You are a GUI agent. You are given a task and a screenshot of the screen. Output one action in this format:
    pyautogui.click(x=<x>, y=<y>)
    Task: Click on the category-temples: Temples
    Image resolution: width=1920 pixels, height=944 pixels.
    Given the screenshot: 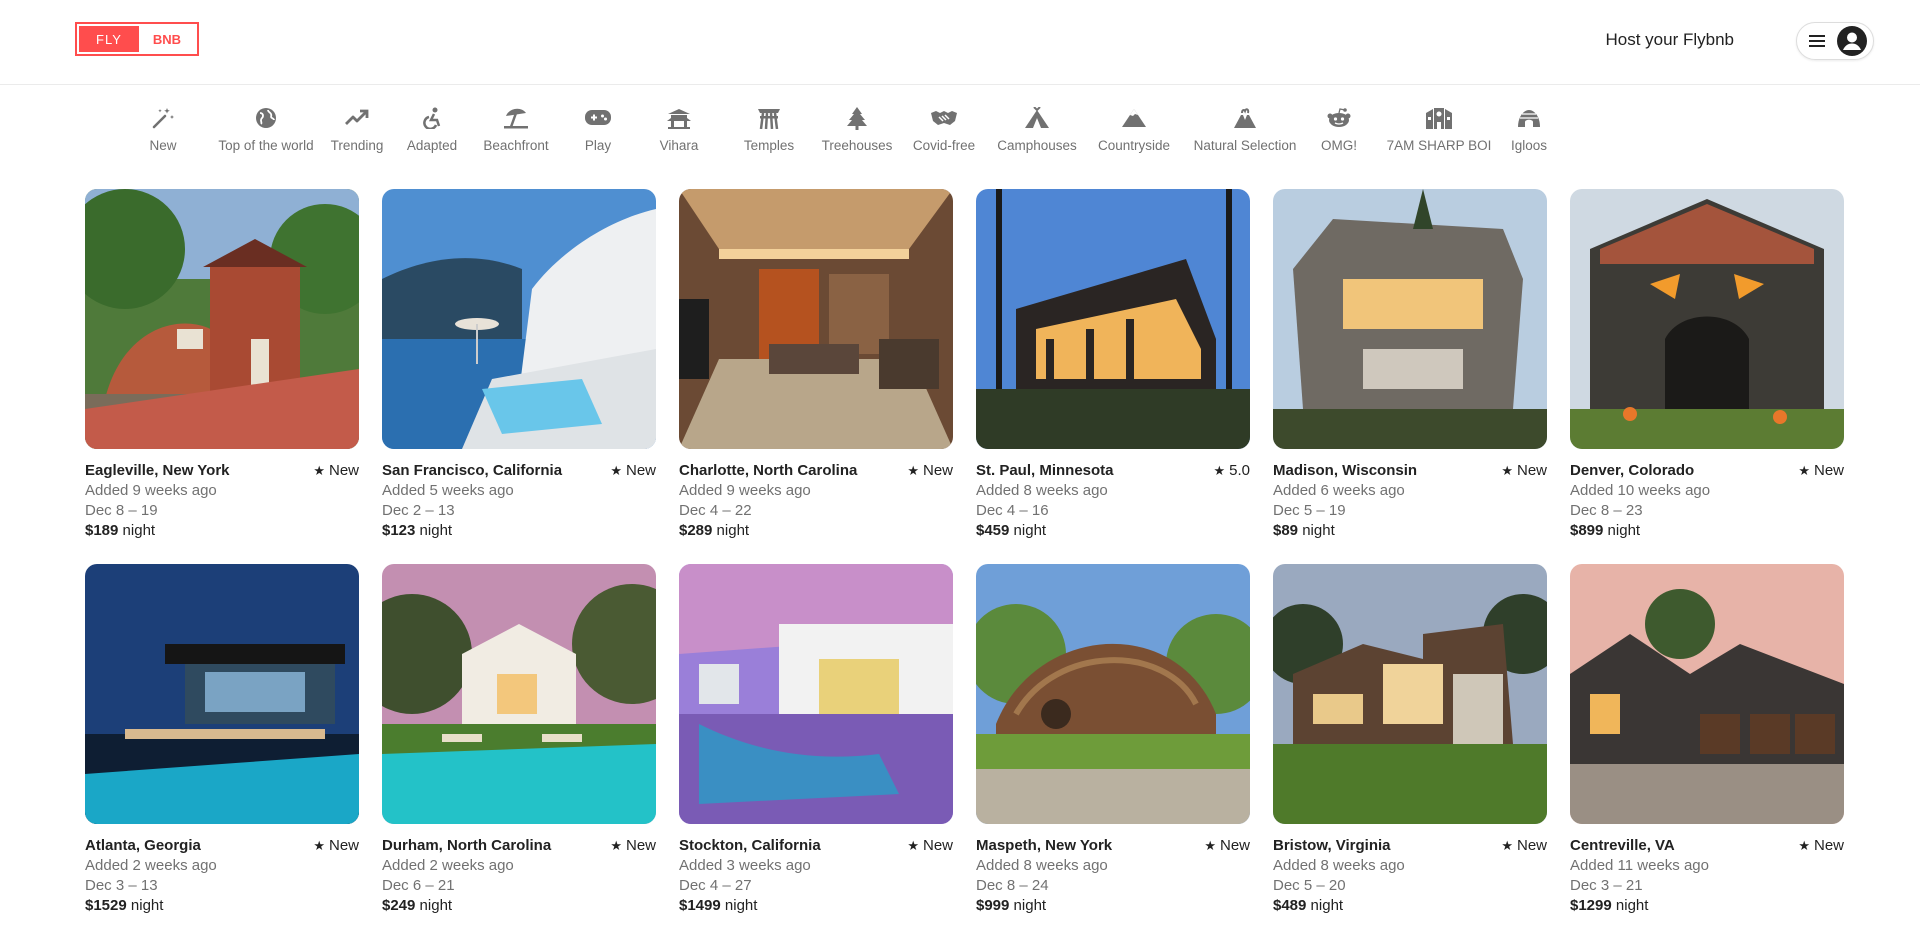 What is the action you would take?
    pyautogui.click(x=769, y=128)
    